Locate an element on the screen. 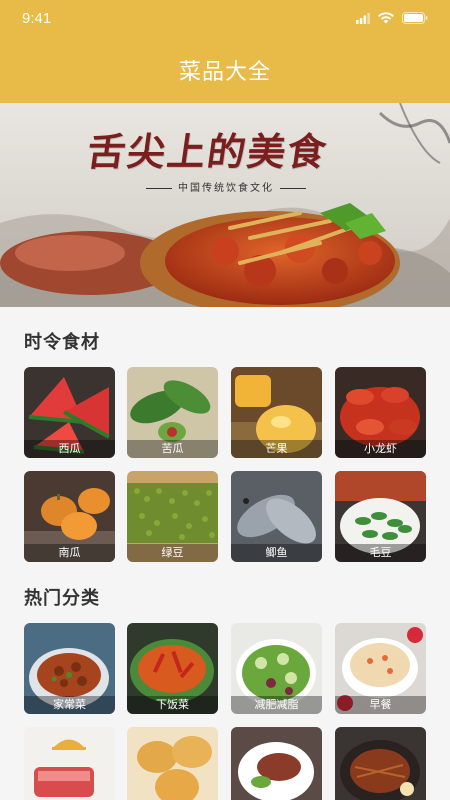  popular-item-breakfast: 早餐 is located at coordinates (380, 668).